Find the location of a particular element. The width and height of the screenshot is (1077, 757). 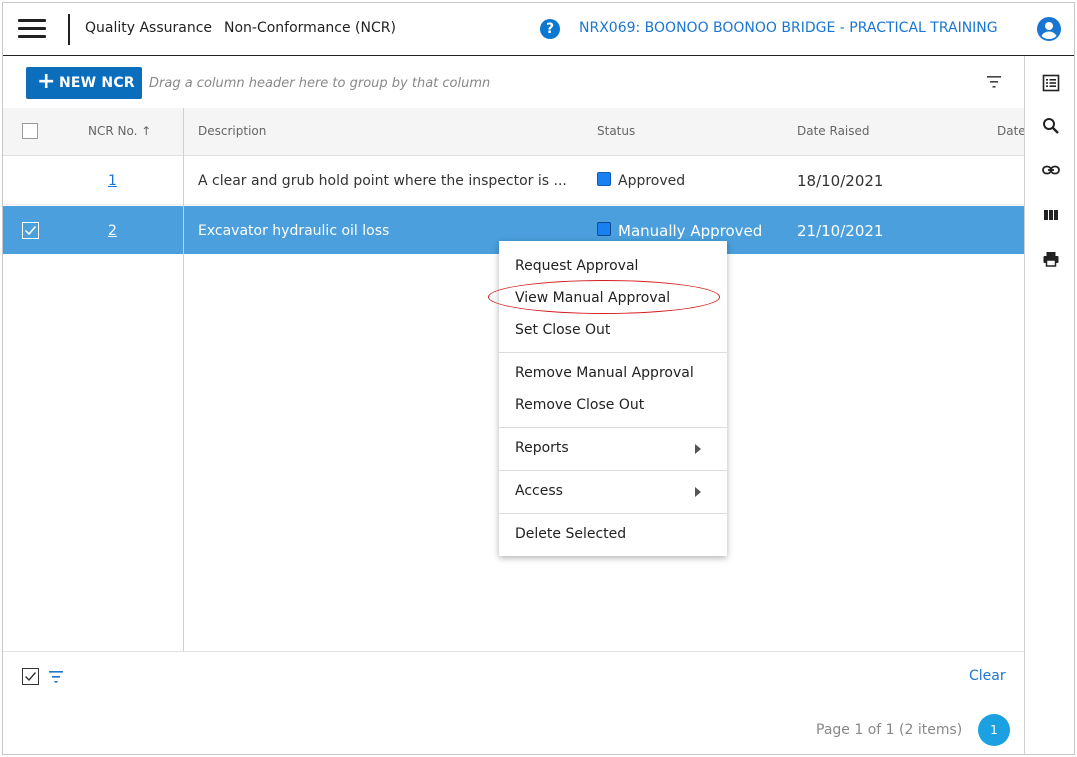

filter-icon is located at coordinates (994, 82).